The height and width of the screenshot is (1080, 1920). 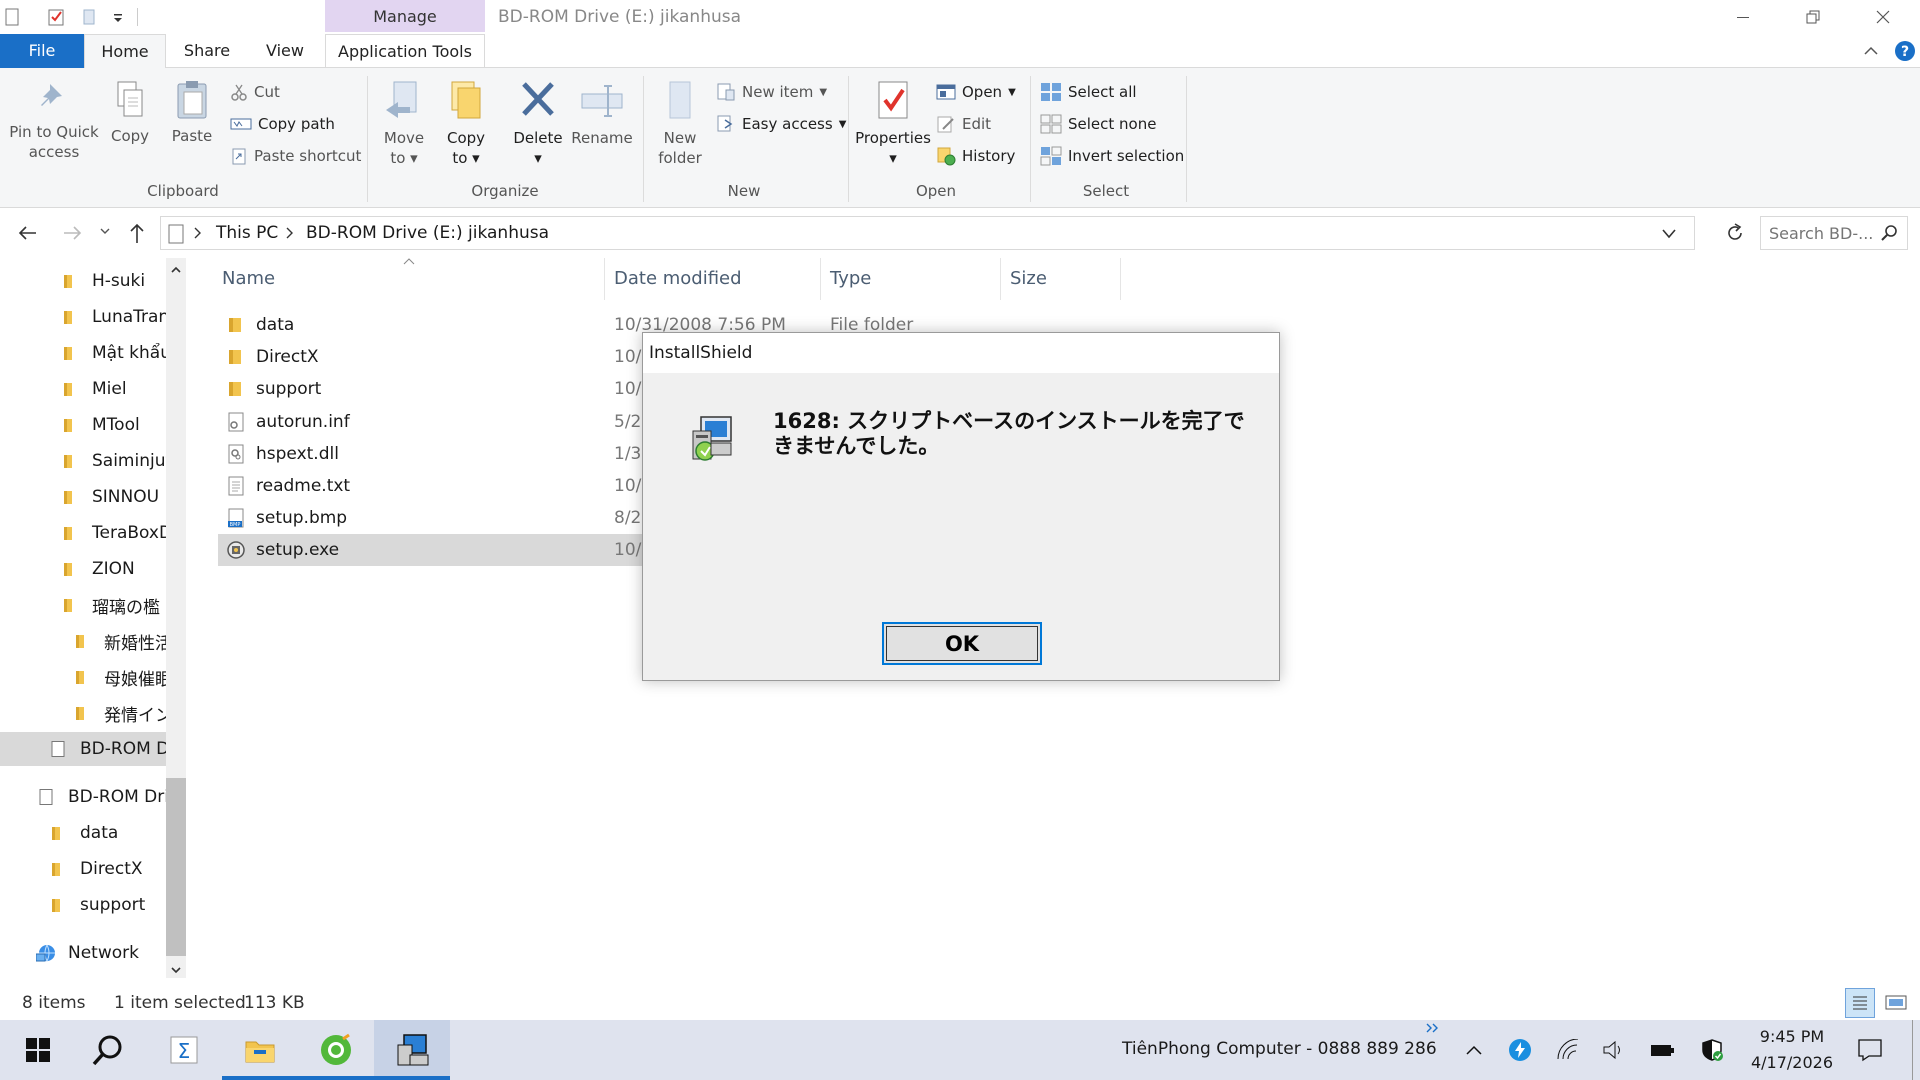 What do you see at coordinates (108, 869) in the screenshot?
I see `sidebar-item: DirectX` at bounding box center [108, 869].